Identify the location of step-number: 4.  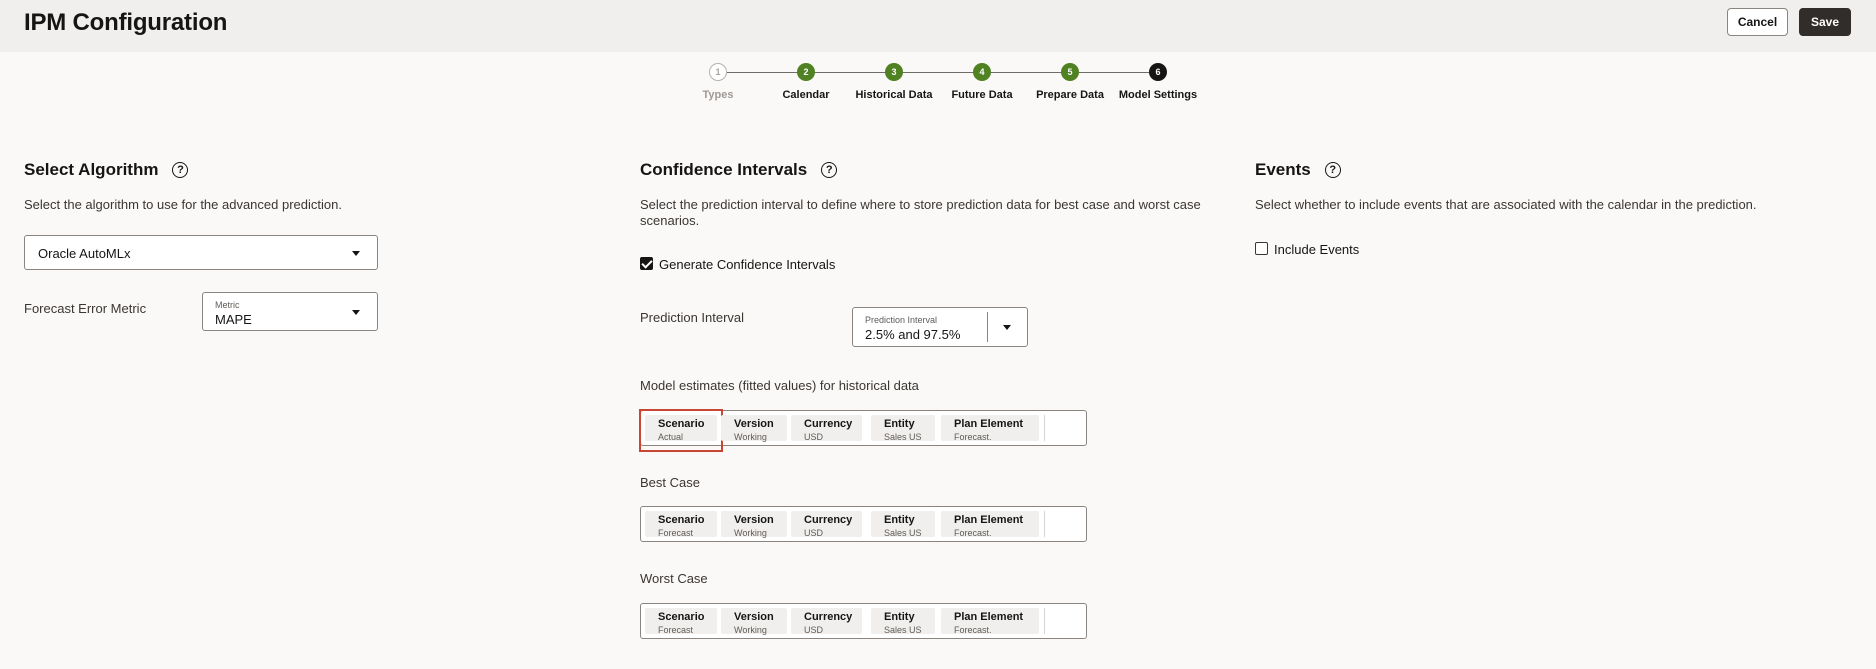
(982, 72).